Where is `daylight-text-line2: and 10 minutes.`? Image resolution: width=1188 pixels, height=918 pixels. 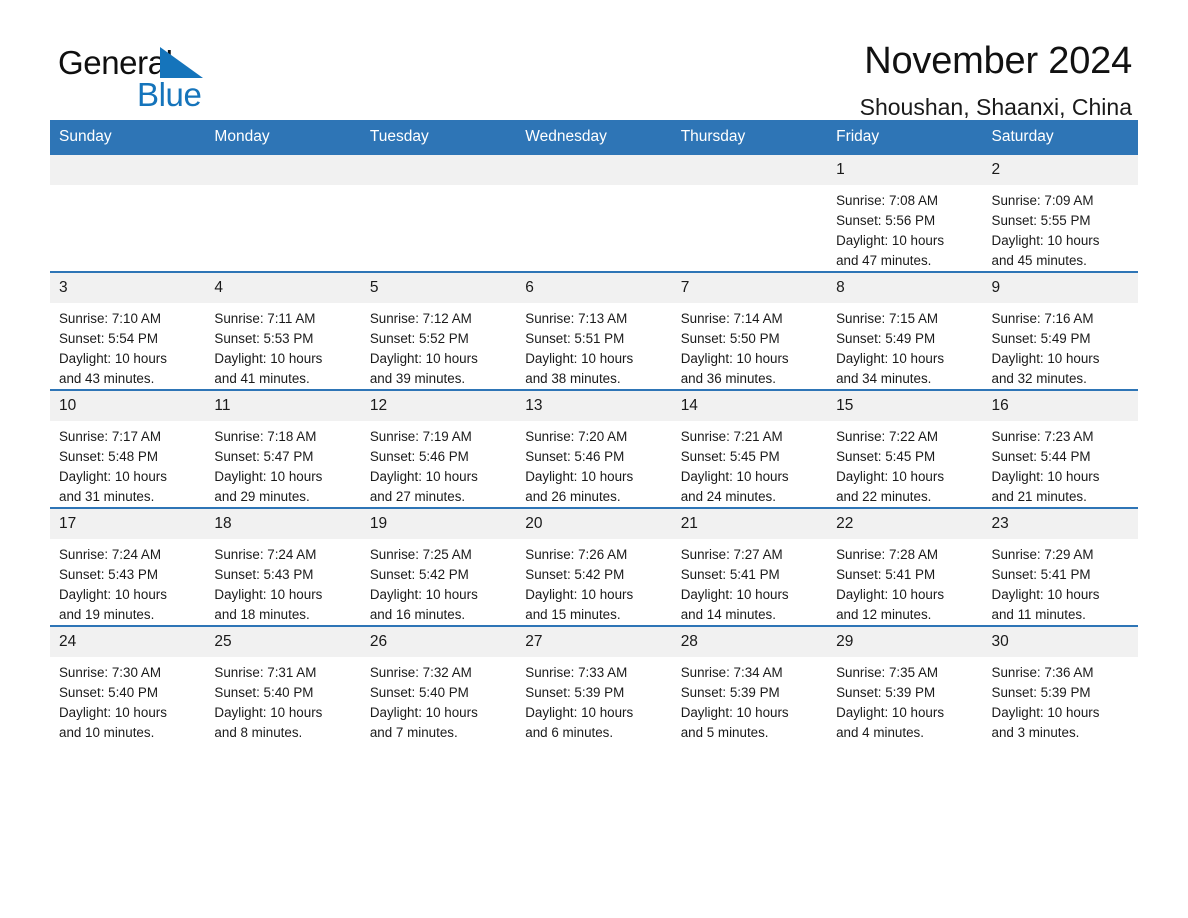 daylight-text-line2: and 10 minutes. is located at coordinates (107, 732).